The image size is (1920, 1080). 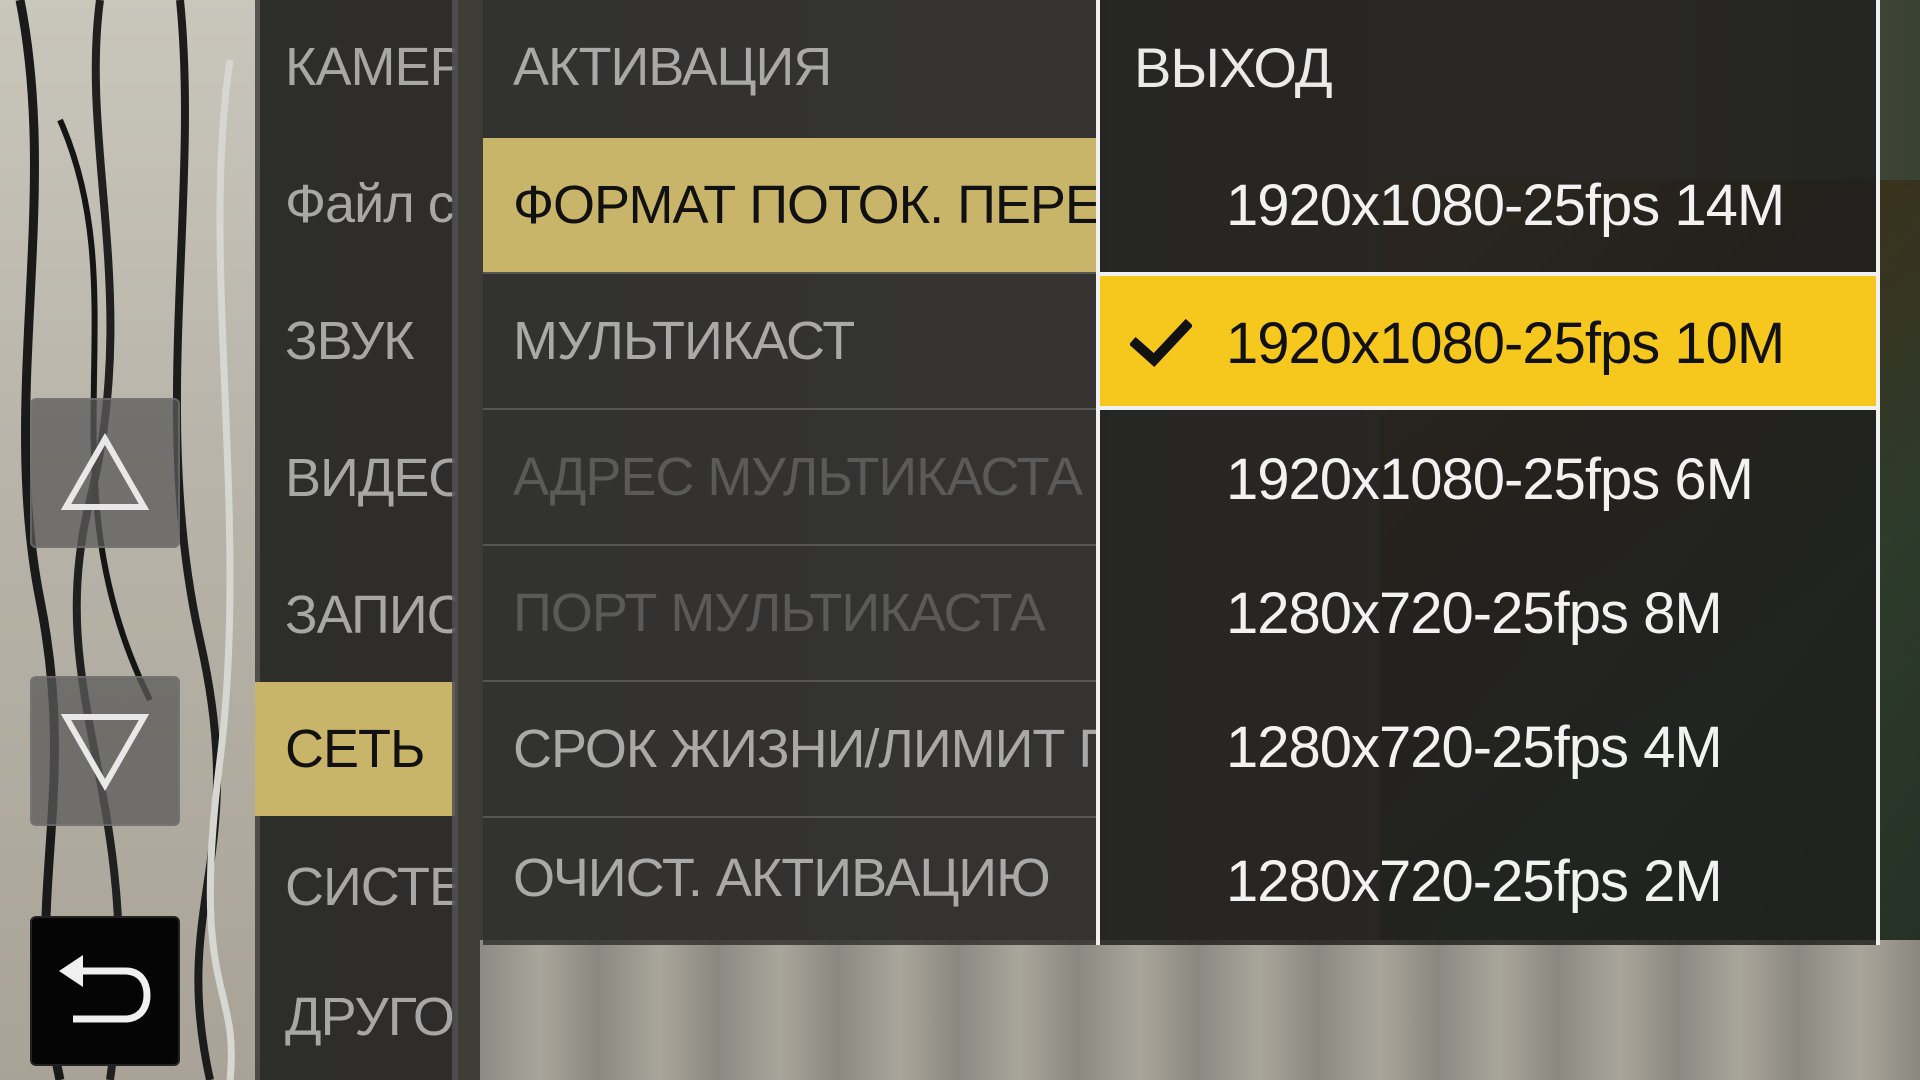 What do you see at coordinates (672, 67) in the screenshot?
I see `setting-label: АКТИВАЦИЯ` at bounding box center [672, 67].